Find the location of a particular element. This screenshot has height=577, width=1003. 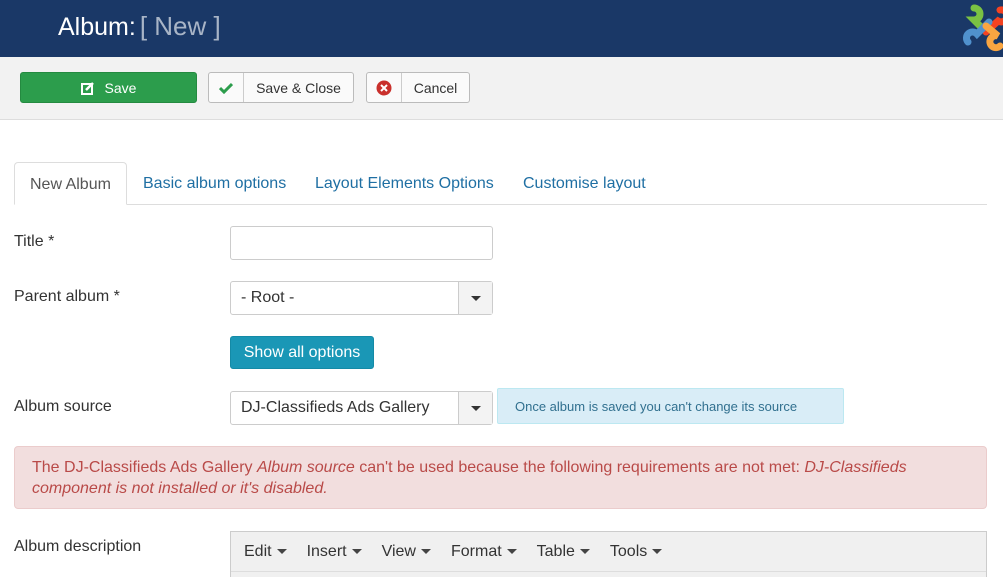

save-button-label: Save is located at coordinates (120, 87).